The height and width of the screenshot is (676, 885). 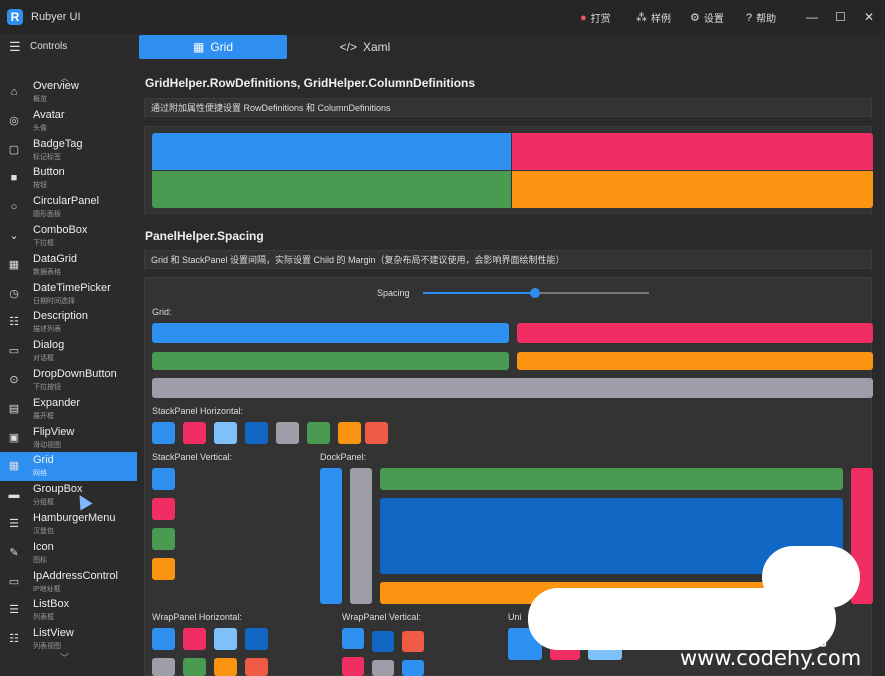 I want to click on sidebar-item-overview: ⌂ Overview 概览, so click(x=68, y=92).